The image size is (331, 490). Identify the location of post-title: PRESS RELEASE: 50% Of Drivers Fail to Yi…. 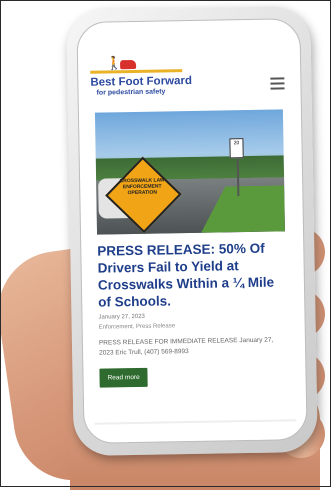
(191, 274).